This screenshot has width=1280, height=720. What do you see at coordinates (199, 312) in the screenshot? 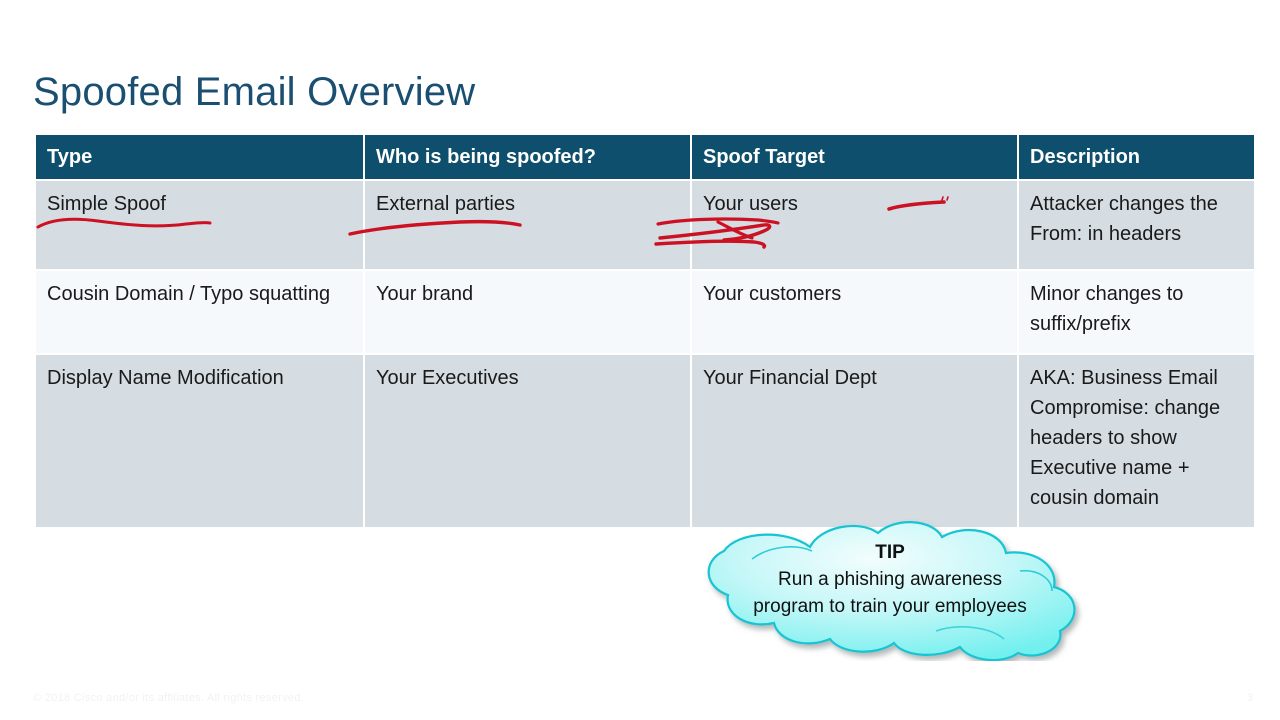
I see `cell-type: Cousin Domain / Typo squatting` at bounding box center [199, 312].